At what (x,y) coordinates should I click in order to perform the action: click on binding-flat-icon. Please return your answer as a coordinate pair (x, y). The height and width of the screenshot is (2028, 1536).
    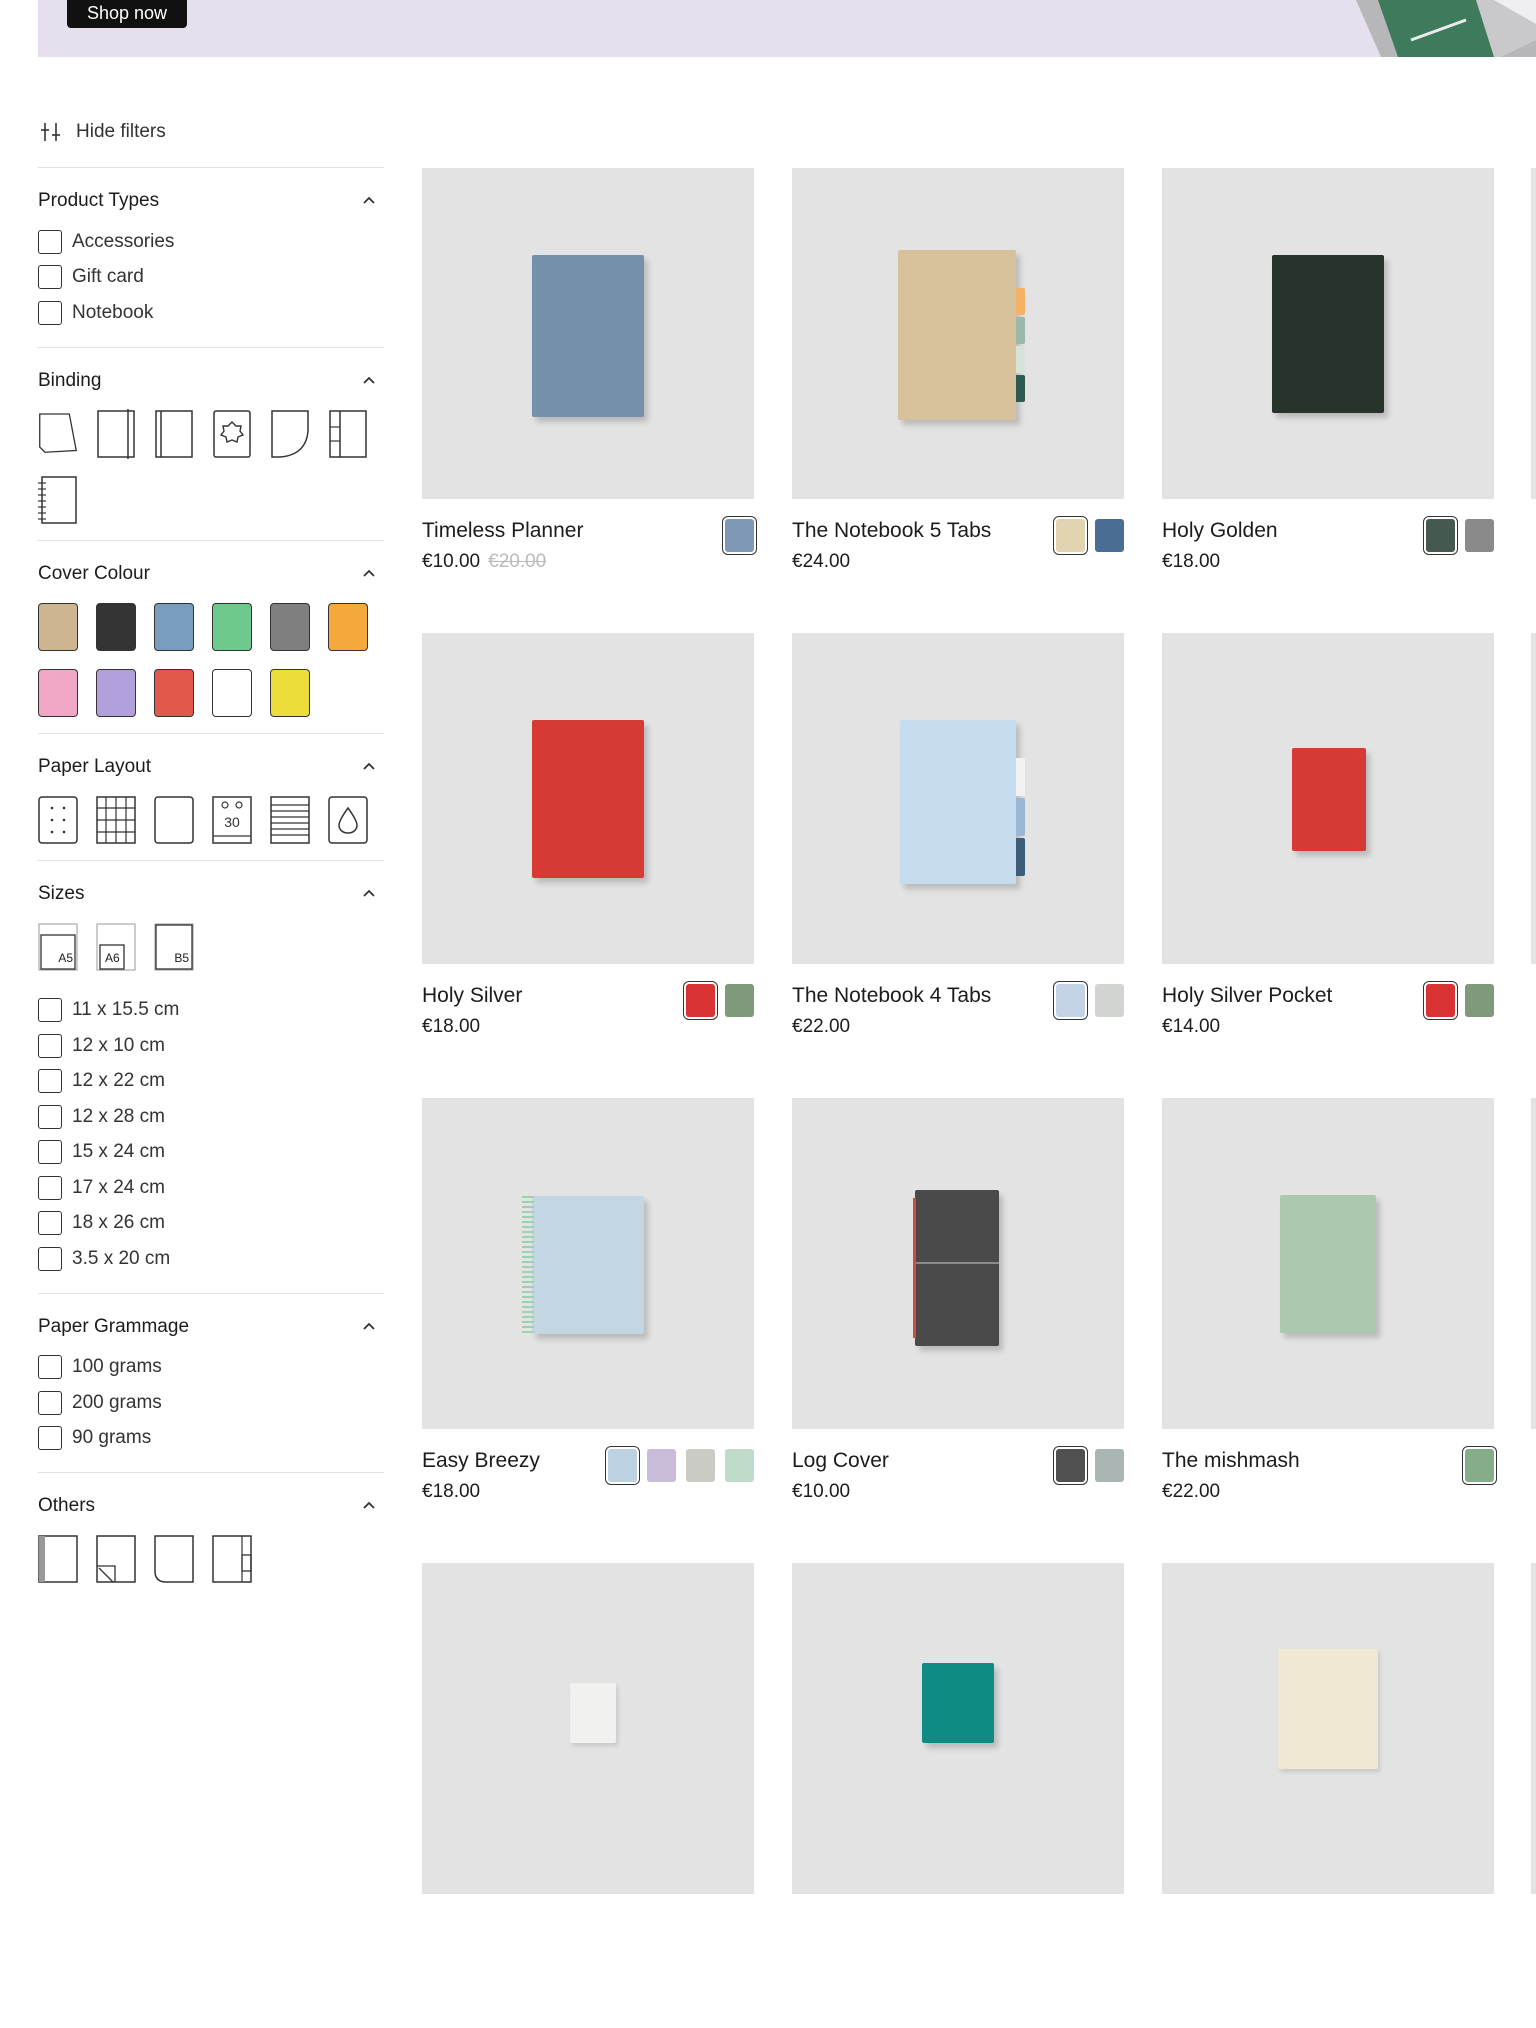
    Looking at the image, I should click on (174, 433).